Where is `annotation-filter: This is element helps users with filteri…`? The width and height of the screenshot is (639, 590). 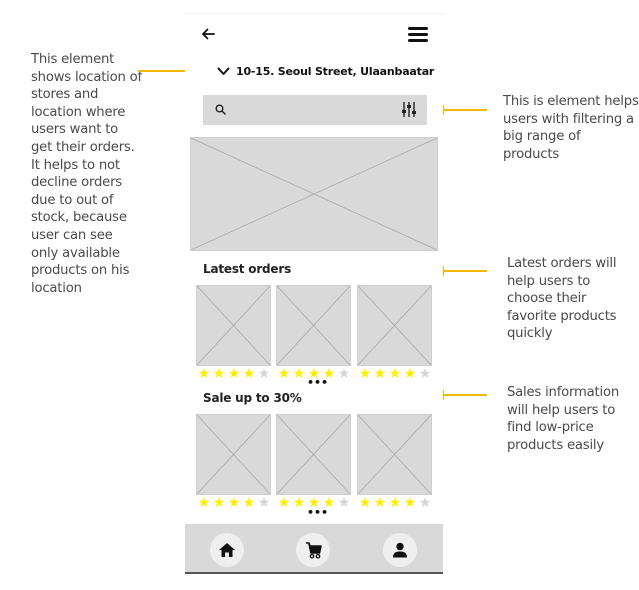
annotation-filter: This is element helps users with filteri… is located at coordinates (571, 128).